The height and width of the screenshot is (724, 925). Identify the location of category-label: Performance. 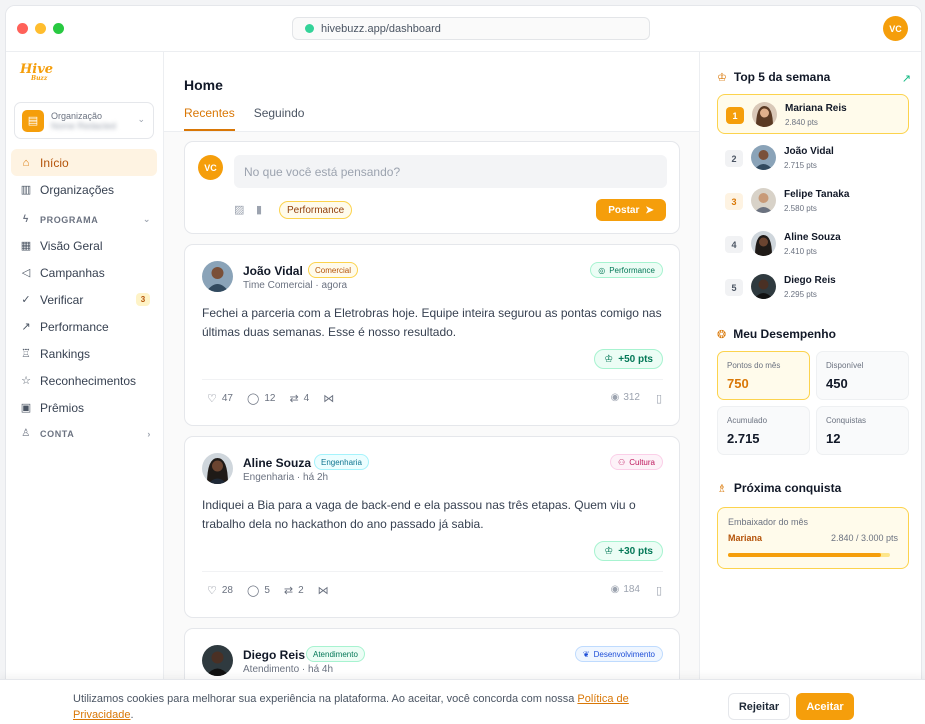
(632, 270).